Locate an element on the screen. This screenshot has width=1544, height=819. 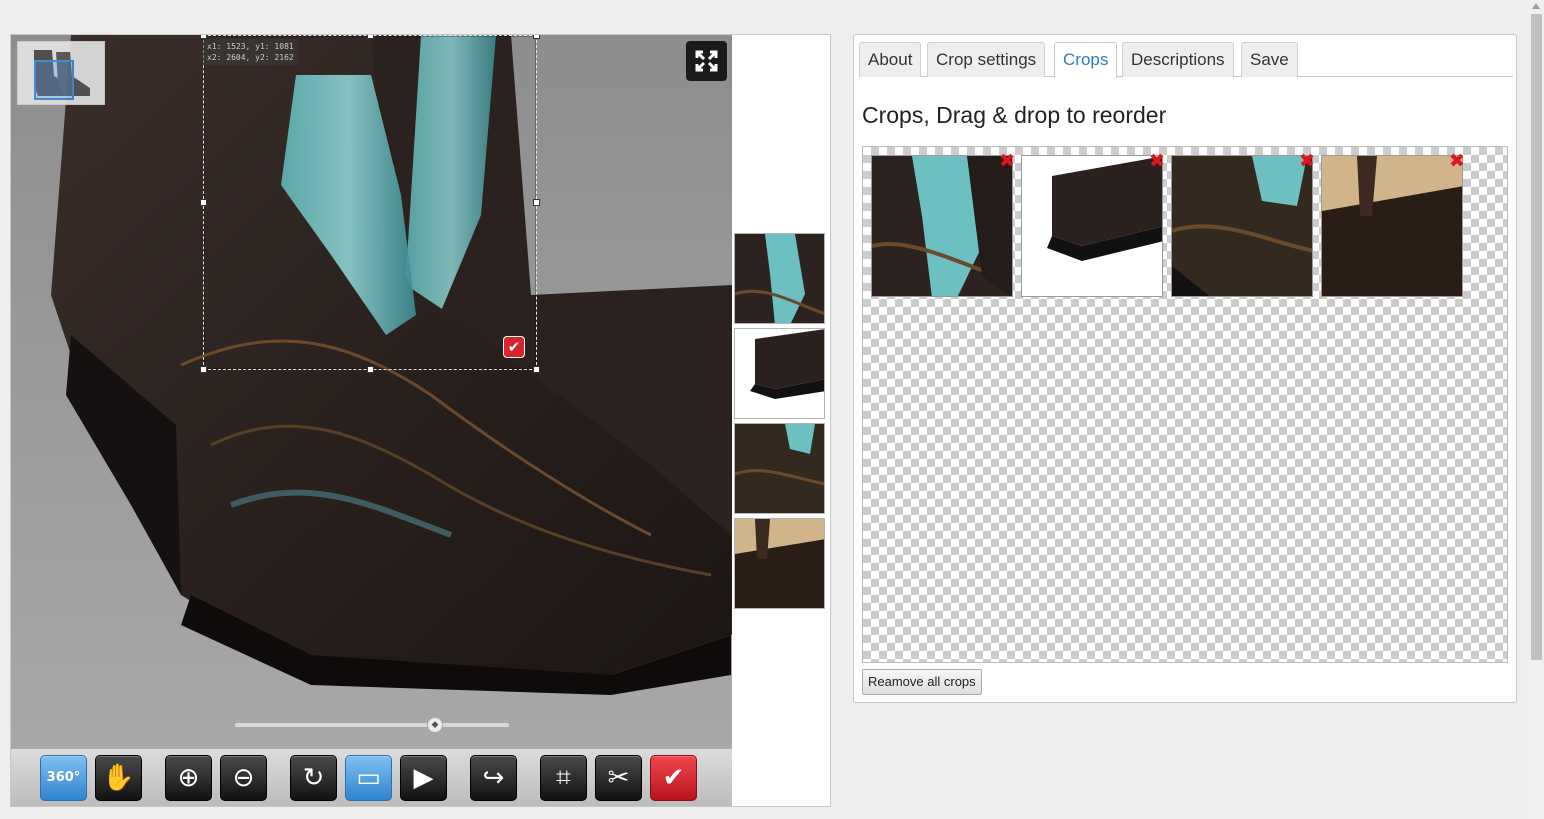
coords-line-1: x1: 1523, y1: 1081 is located at coordinates (250, 46).